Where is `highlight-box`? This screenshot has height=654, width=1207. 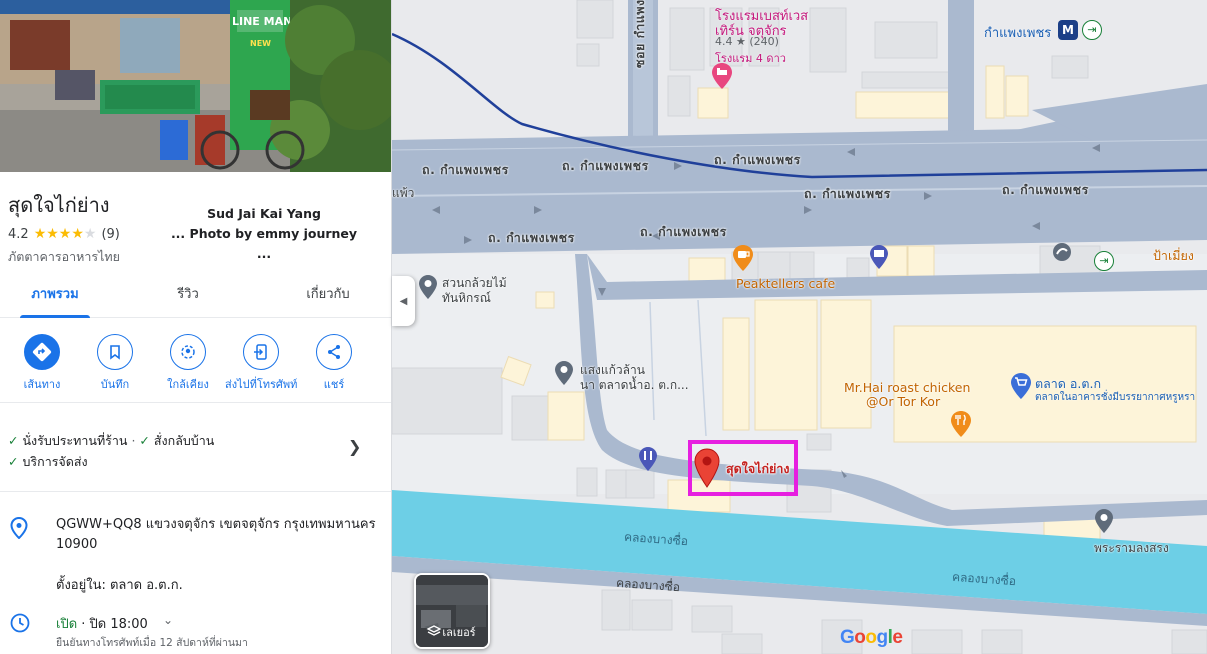 highlight-box is located at coordinates (743, 468).